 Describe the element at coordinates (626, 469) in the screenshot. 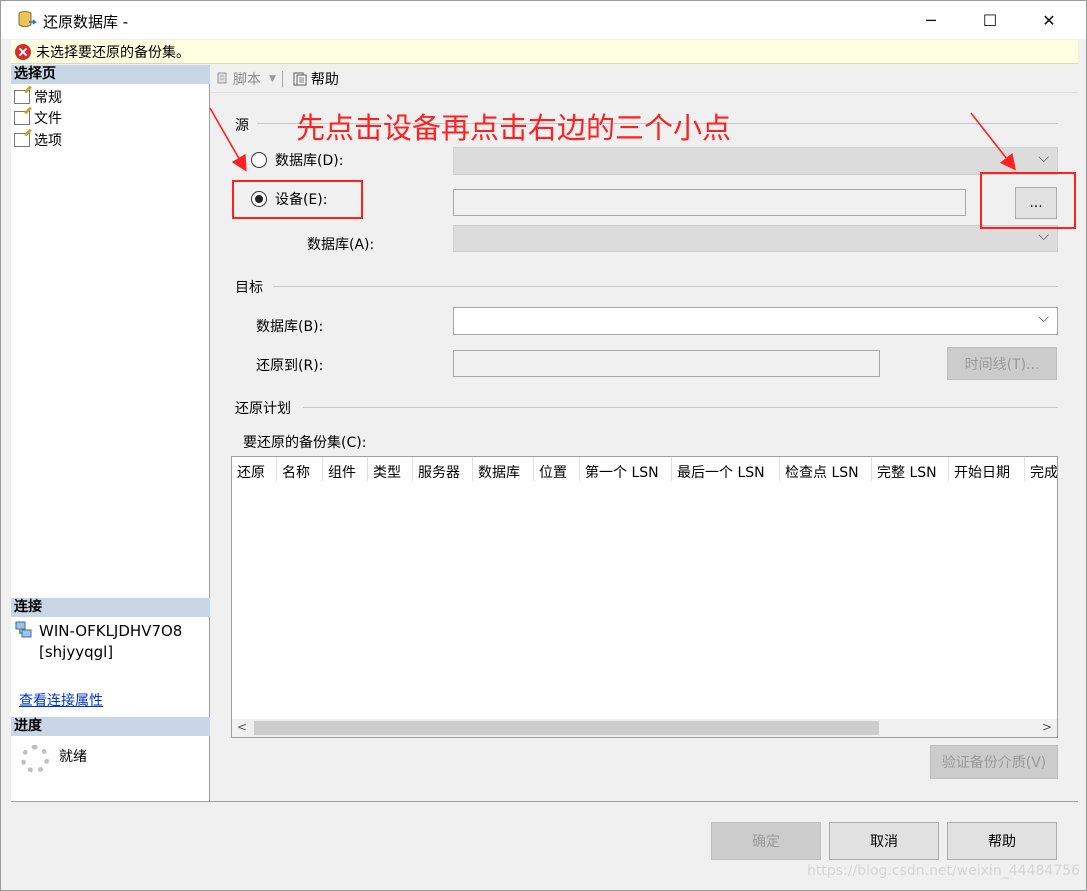

I see `grid-column-header: 第一个 LSN` at that location.